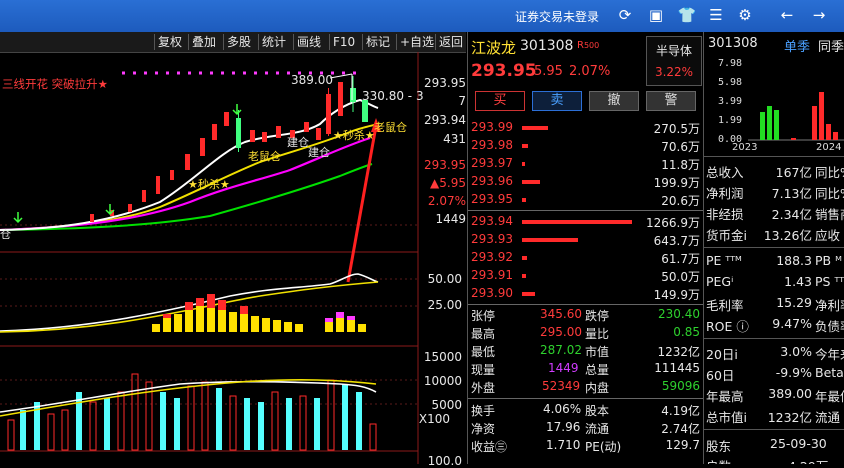  What do you see at coordinates (454, 139) in the screenshot?
I see `axis-price-4: 431` at bounding box center [454, 139].